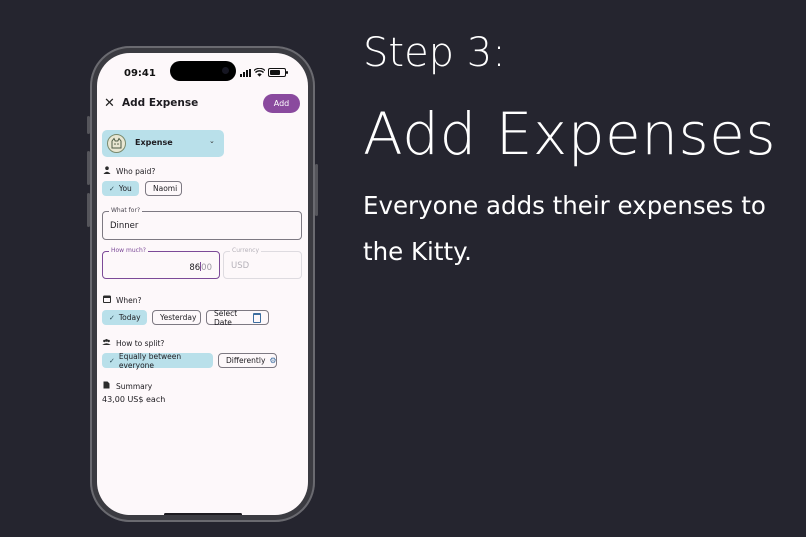 The image size is (806, 537). What do you see at coordinates (245, 72) in the screenshot?
I see `signal-icon` at bounding box center [245, 72].